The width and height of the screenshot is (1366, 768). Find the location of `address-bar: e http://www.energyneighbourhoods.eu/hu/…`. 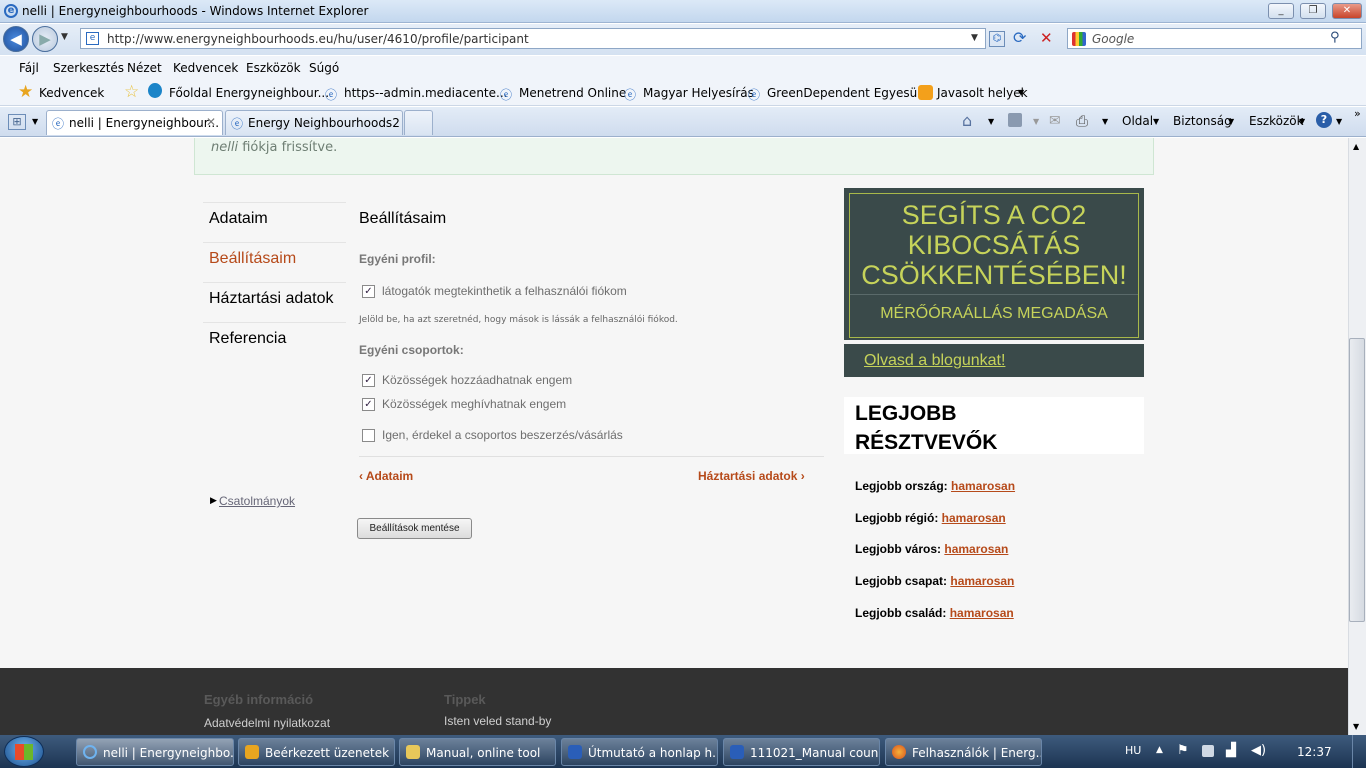

address-bar: e http://www.energyneighbourhoods.eu/hu/… is located at coordinates (533, 38).